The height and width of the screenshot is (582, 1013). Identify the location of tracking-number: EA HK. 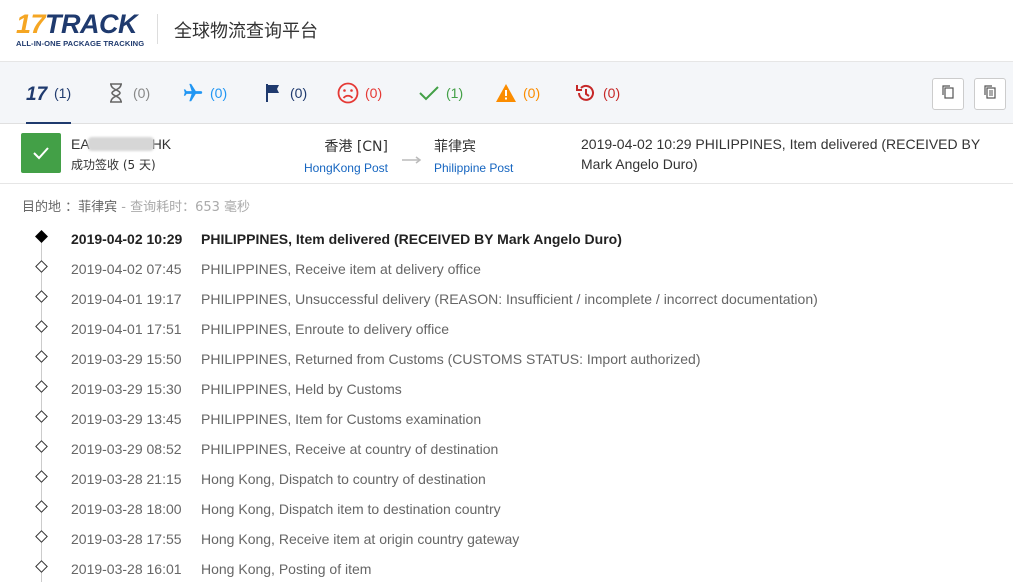
(121, 144).